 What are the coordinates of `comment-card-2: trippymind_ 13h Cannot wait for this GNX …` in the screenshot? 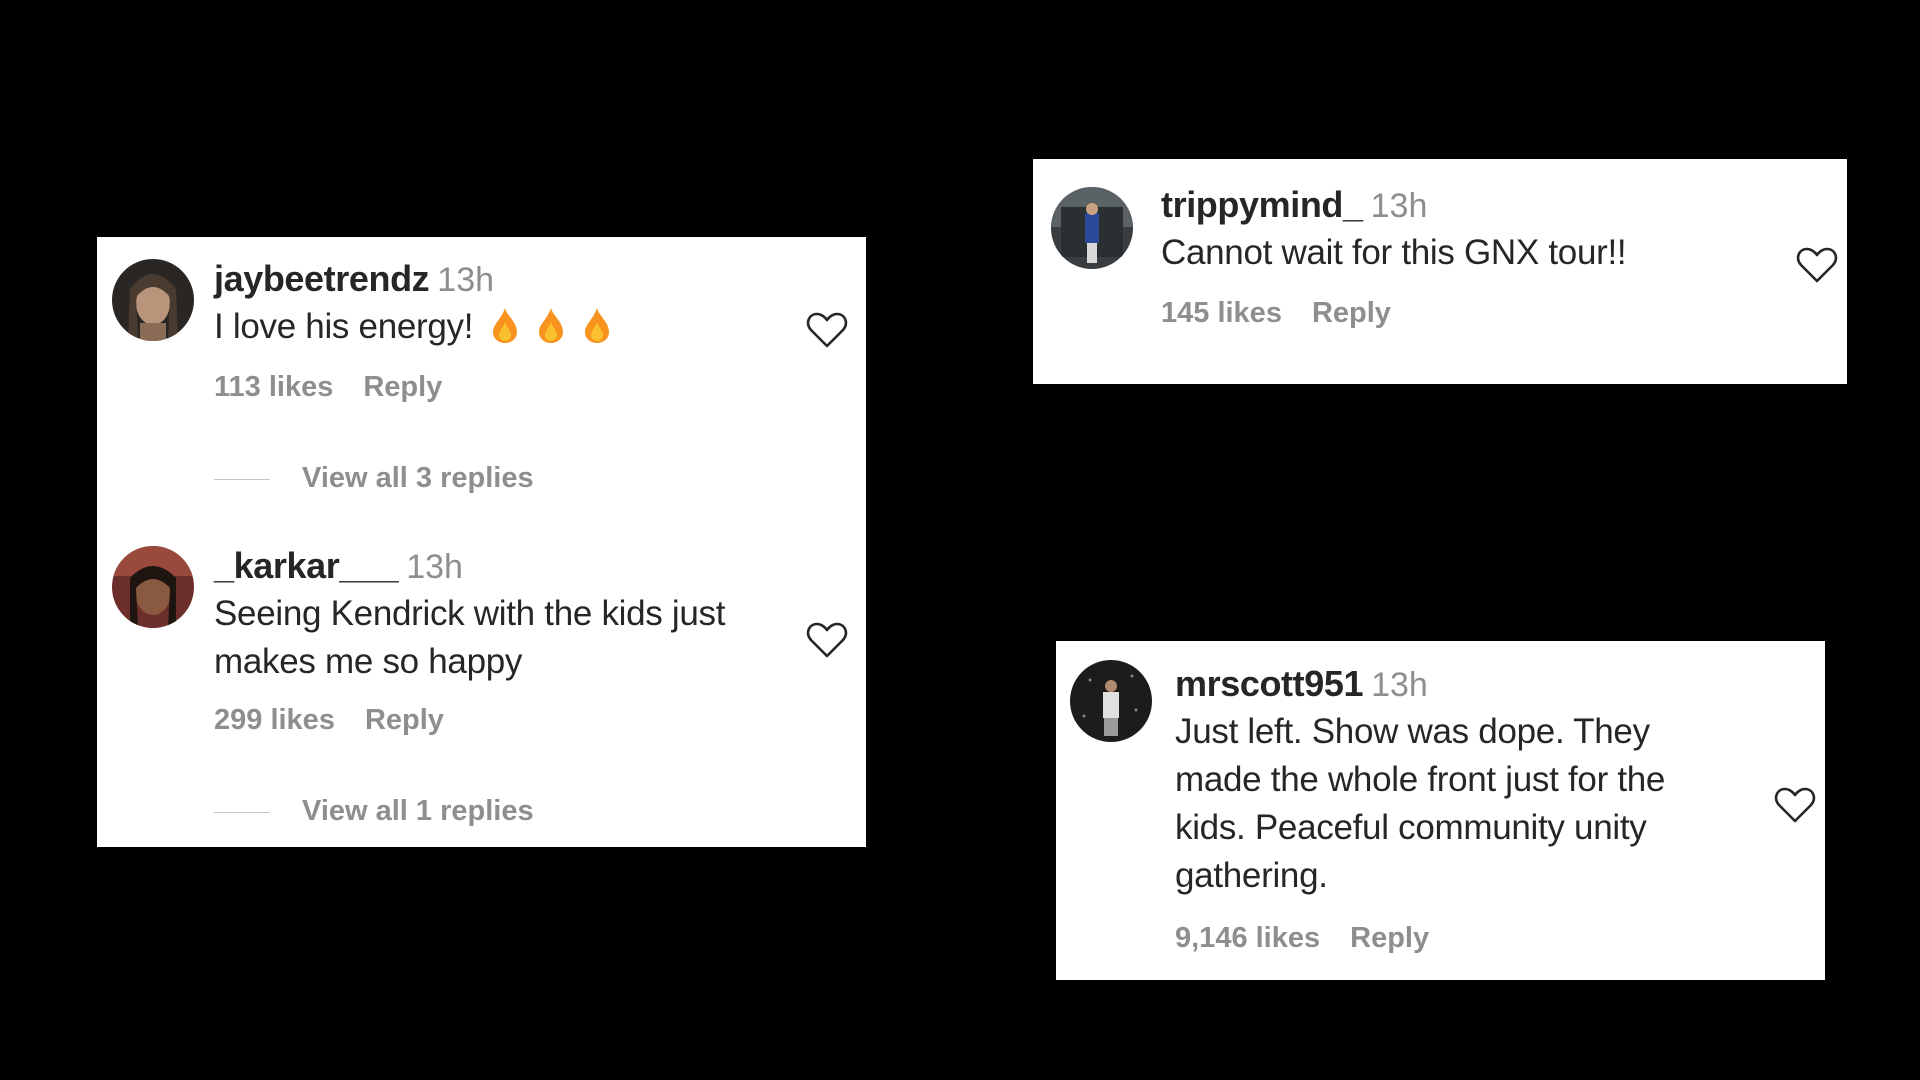 It's located at (1440, 271).